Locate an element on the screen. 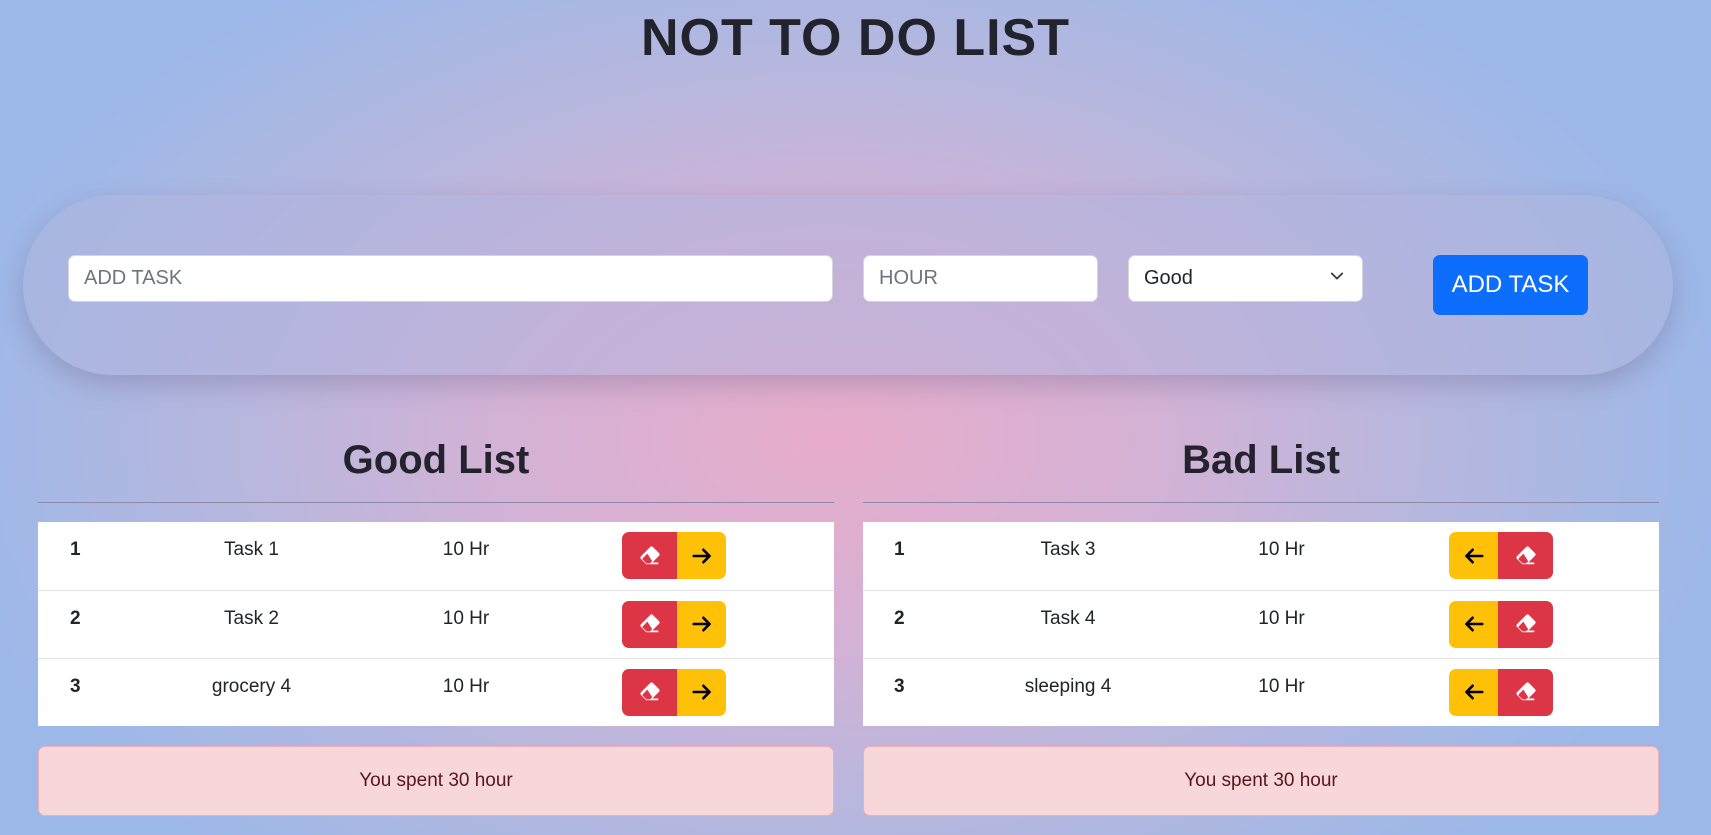  add-task-button: ADD TASK is located at coordinates (1510, 285).